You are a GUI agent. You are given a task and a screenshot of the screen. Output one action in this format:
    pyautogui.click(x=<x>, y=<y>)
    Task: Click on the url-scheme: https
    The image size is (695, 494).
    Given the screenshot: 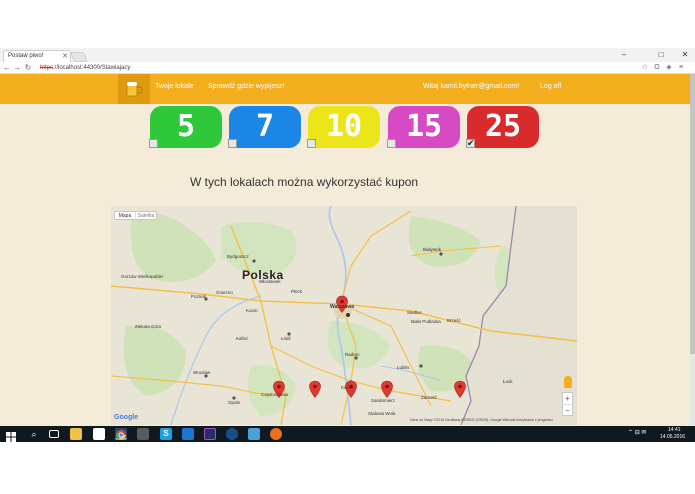 What is the action you would take?
    pyautogui.click(x=47, y=68)
    